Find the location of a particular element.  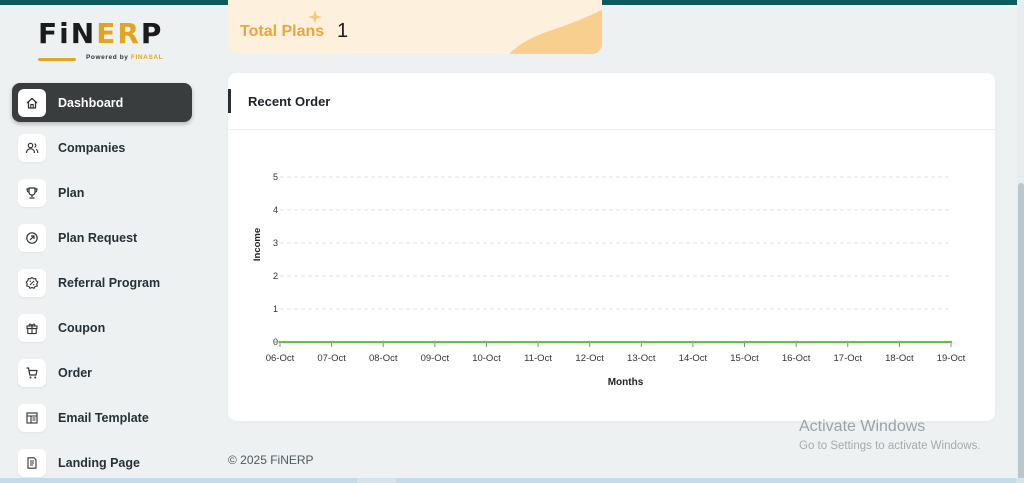

logo-powered-text: Powered by is located at coordinates (107, 57).